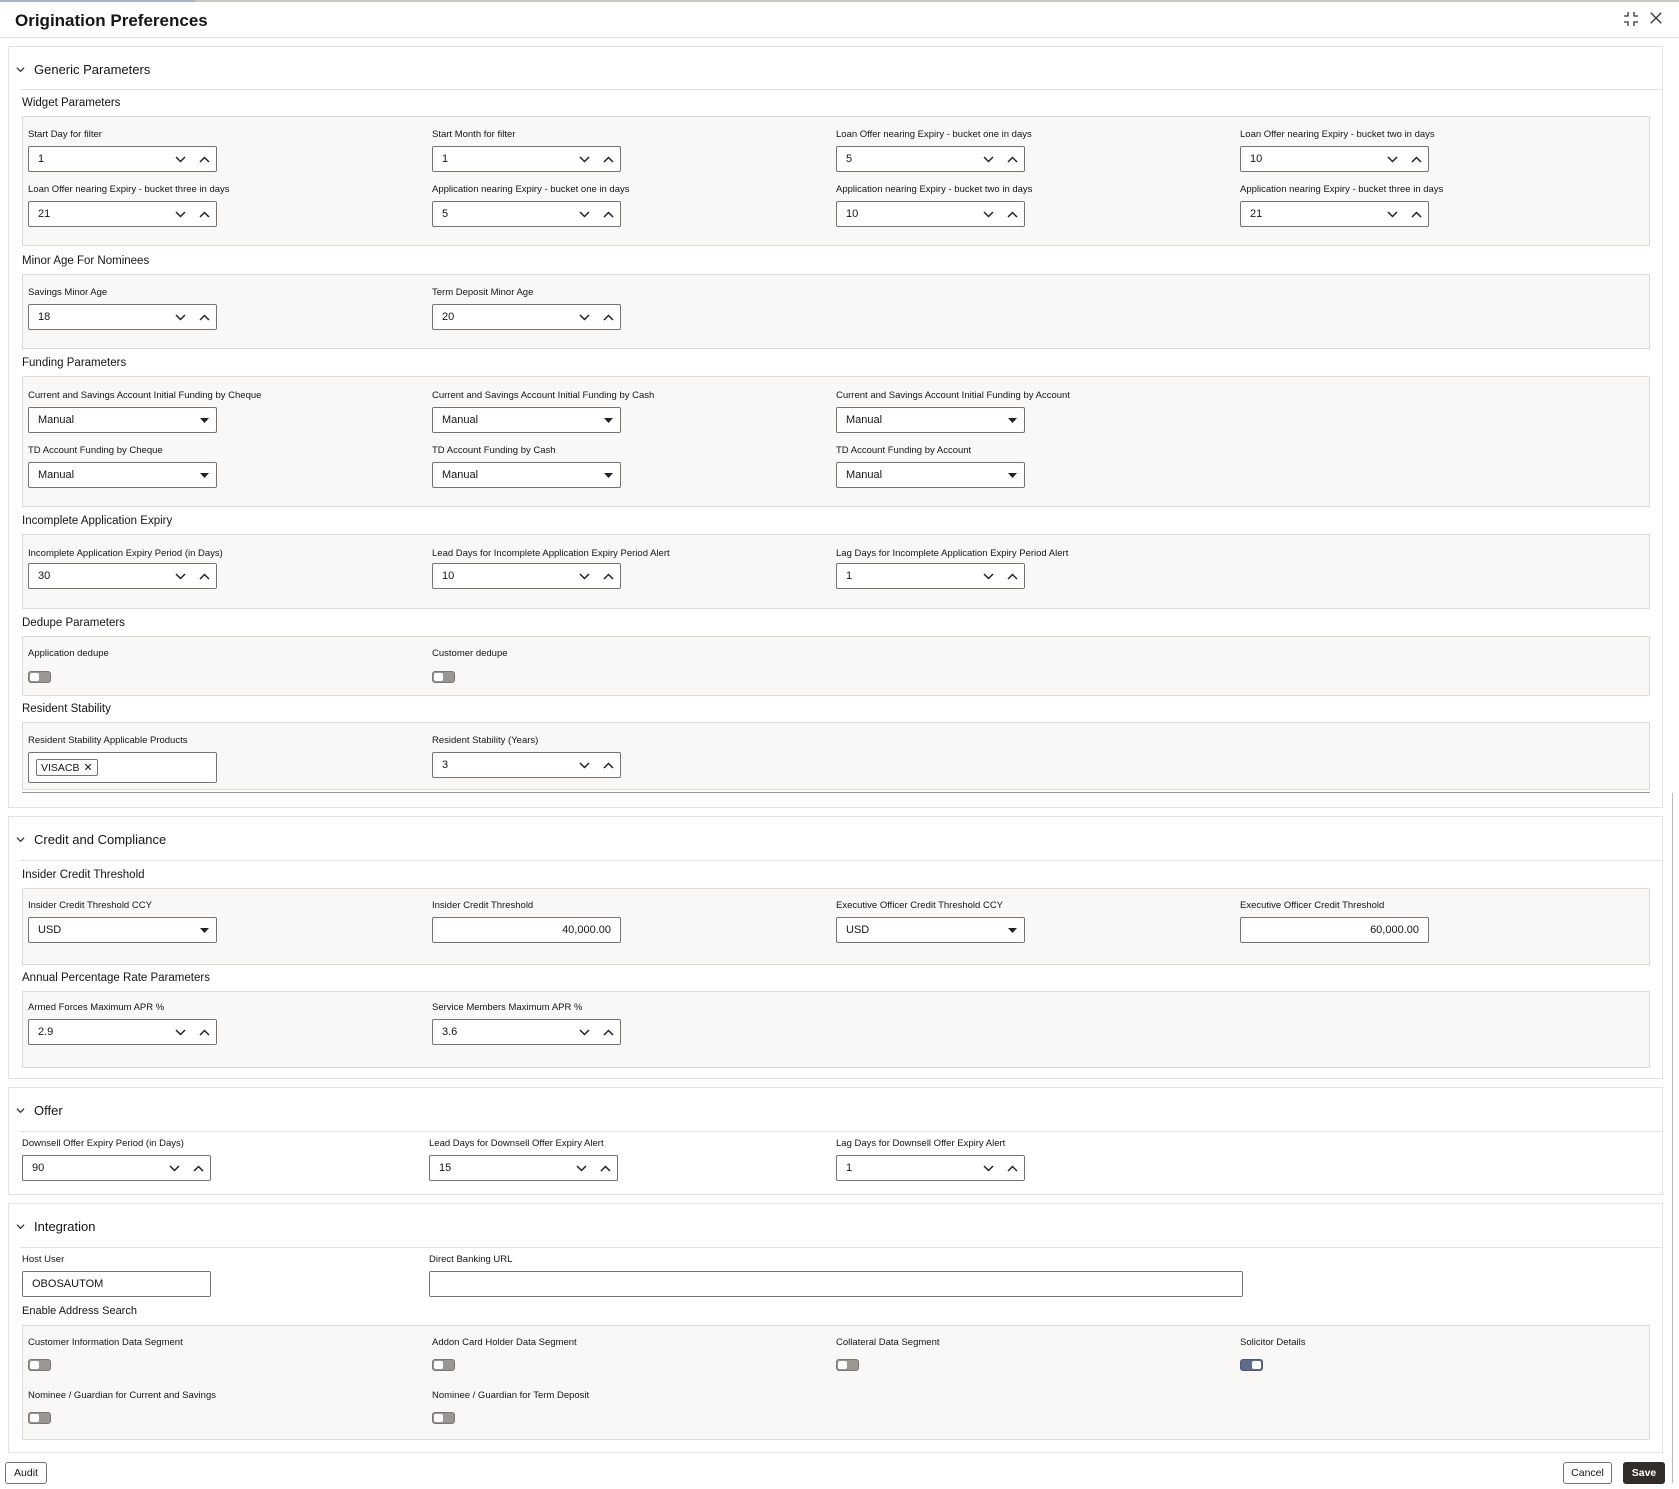  Describe the element at coordinates (1251, 1365) in the screenshot. I see `solicitor-details-toggle` at that location.